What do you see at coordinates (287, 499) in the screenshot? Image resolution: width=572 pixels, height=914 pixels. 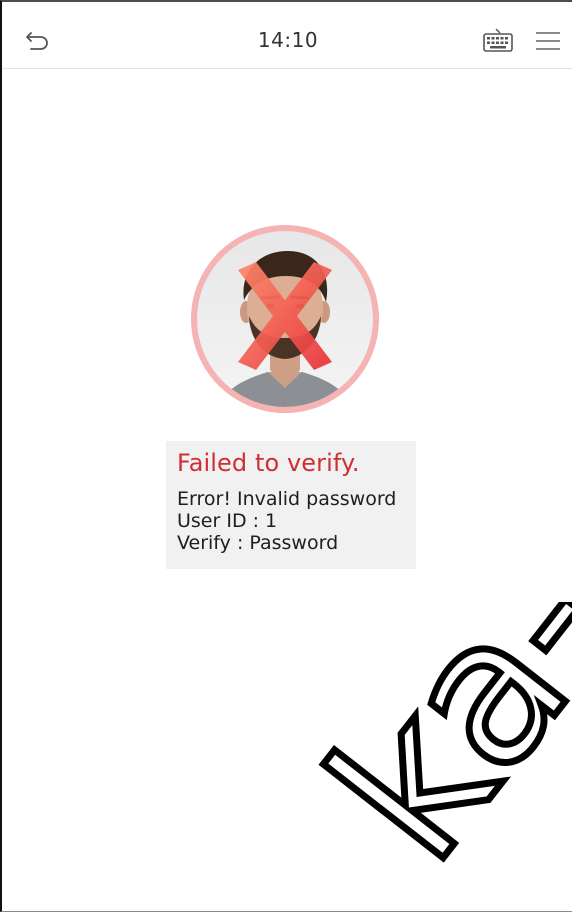 I see `error-message: Error! Invalid password` at bounding box center [287, 499].